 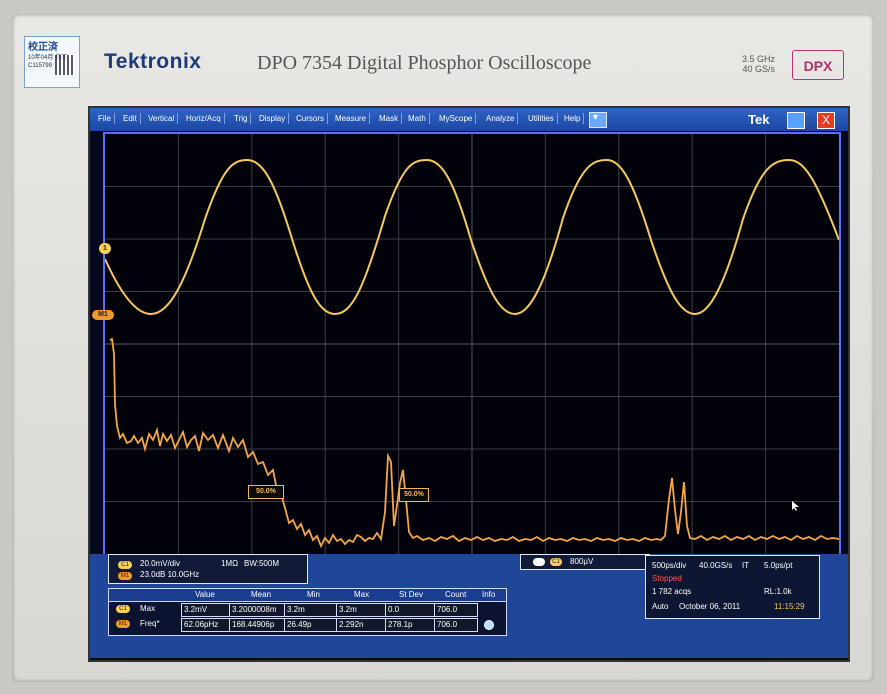 I want to click on measurement-row-2-count-cell: 706.0, so click(x=456, y=625).